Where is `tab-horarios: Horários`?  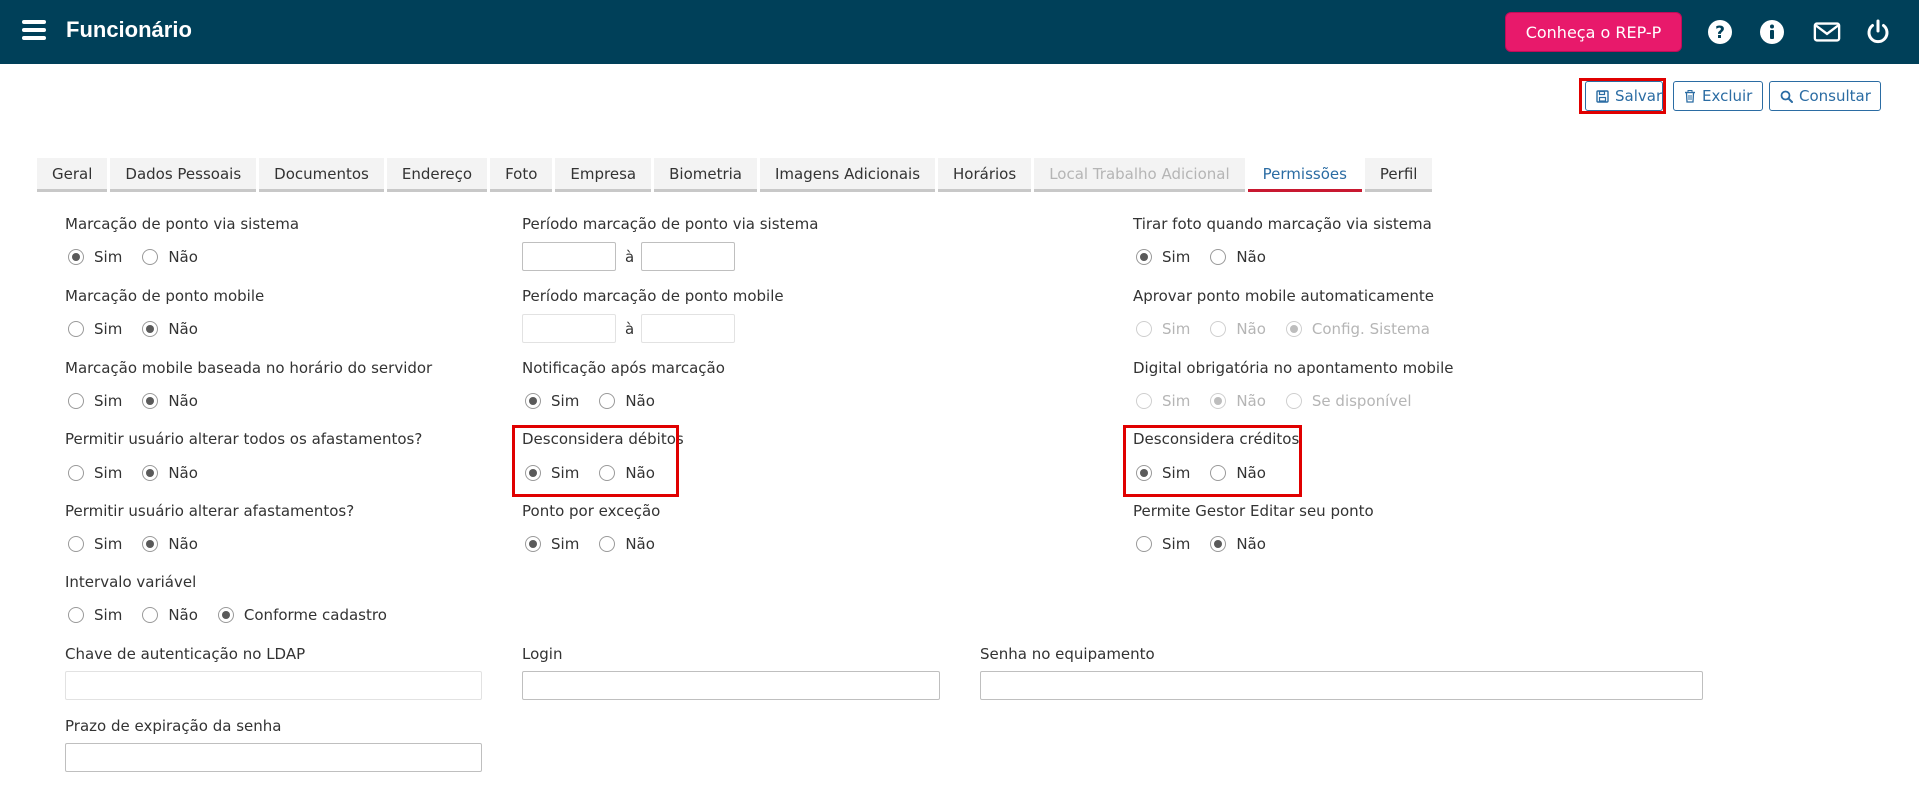
tab-horarios: Horários is located at coordinates (985, 175).